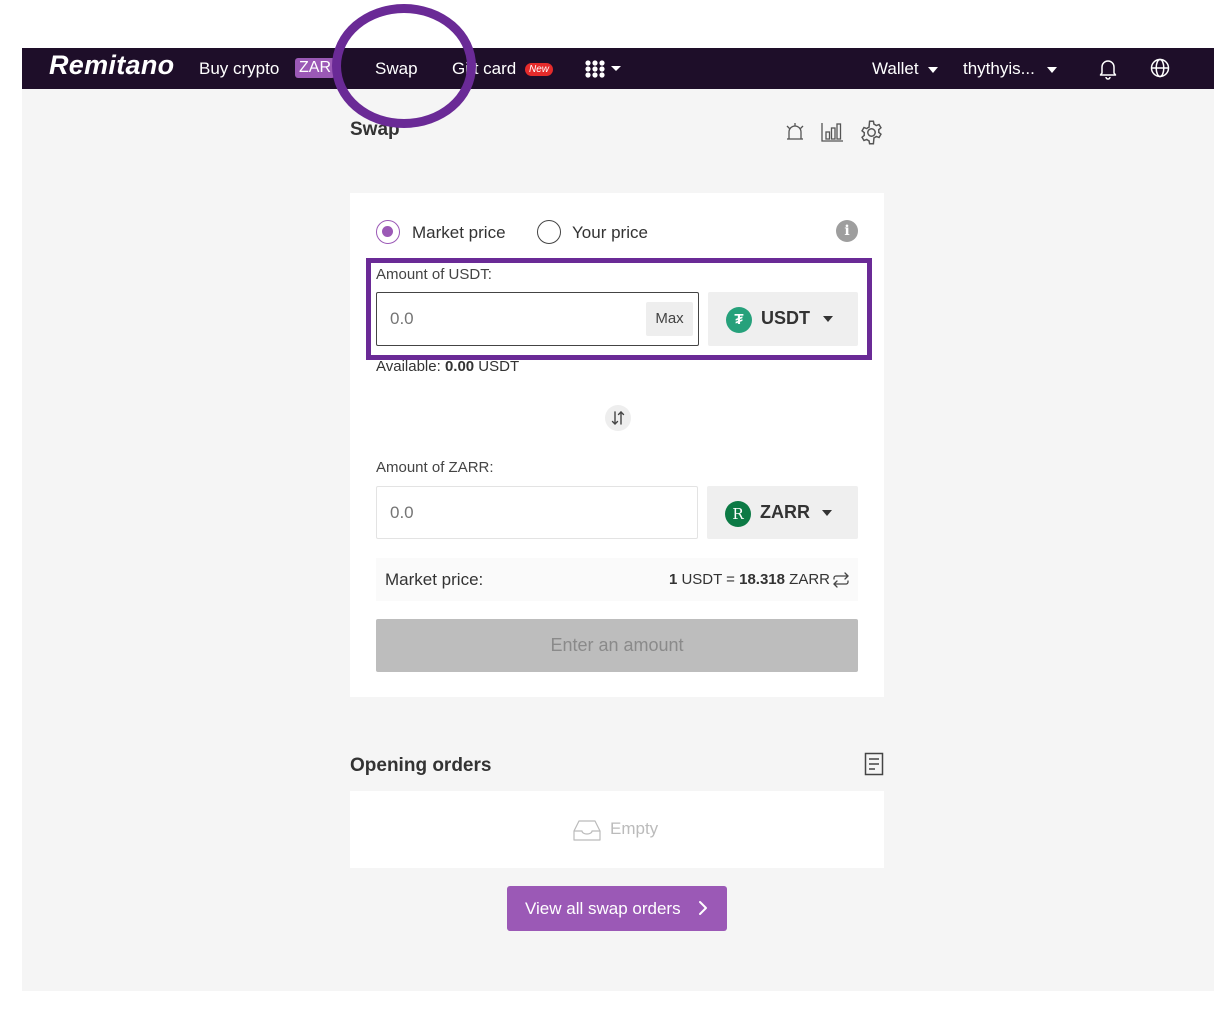 The height and width of the screenshot is (1024, 1214). I want to click on zarr-coin-icon: R, so click(738, 514).